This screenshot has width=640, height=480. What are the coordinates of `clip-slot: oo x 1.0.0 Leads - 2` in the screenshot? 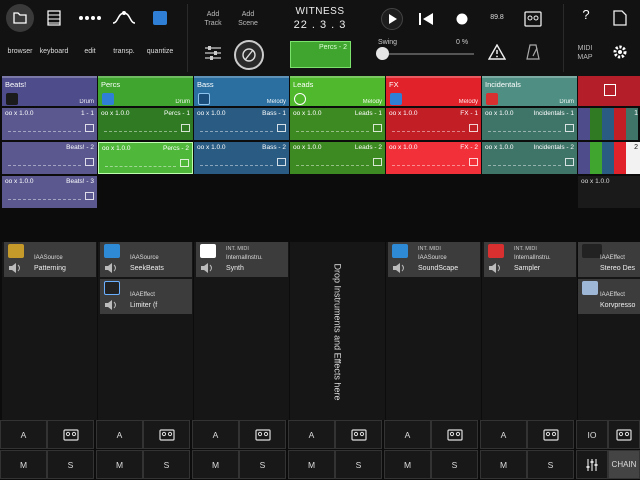 It's located at (337, 158).